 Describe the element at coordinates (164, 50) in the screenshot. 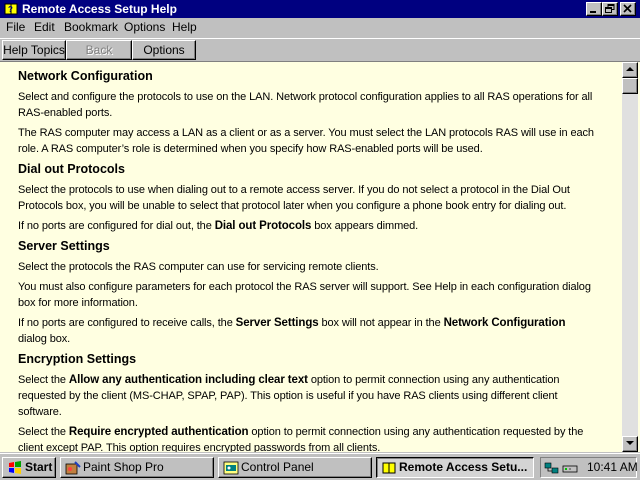

I see `options-button: Options` at that location.